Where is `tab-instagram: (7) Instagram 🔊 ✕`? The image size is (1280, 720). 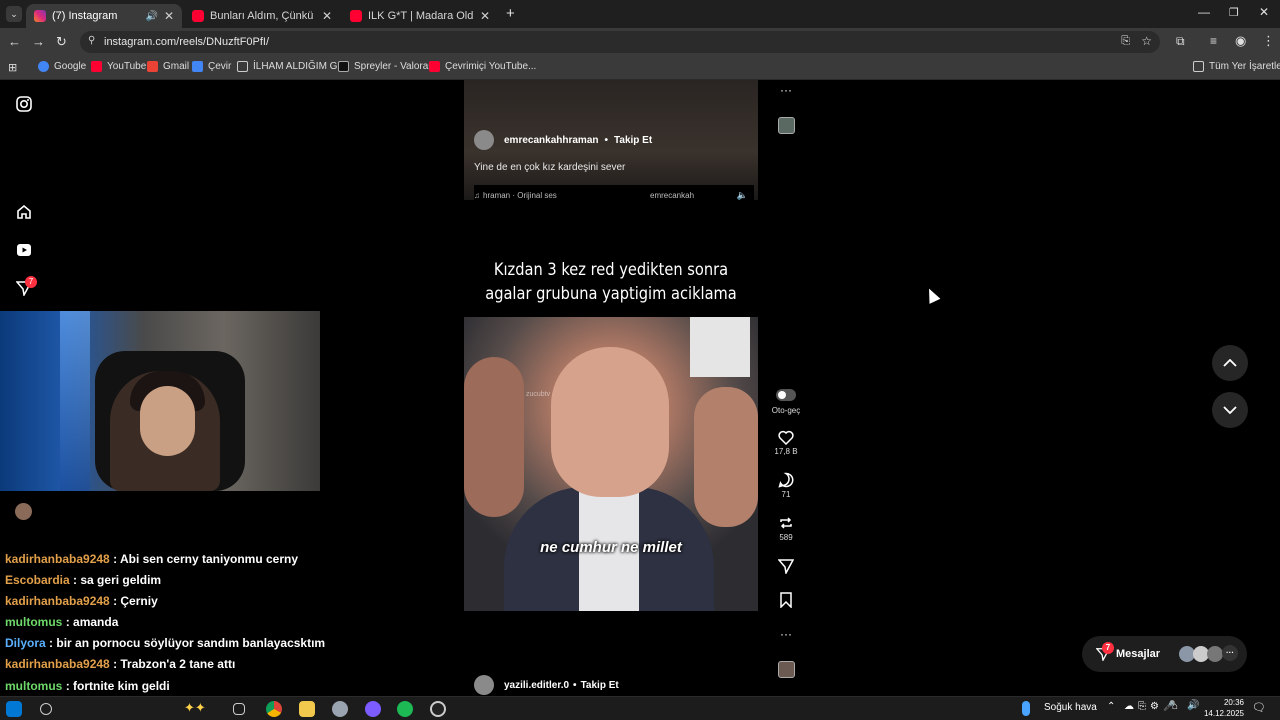
tab-instagram: (7) Instagram 🔊 ✕ is located at coordinates (104, 16).